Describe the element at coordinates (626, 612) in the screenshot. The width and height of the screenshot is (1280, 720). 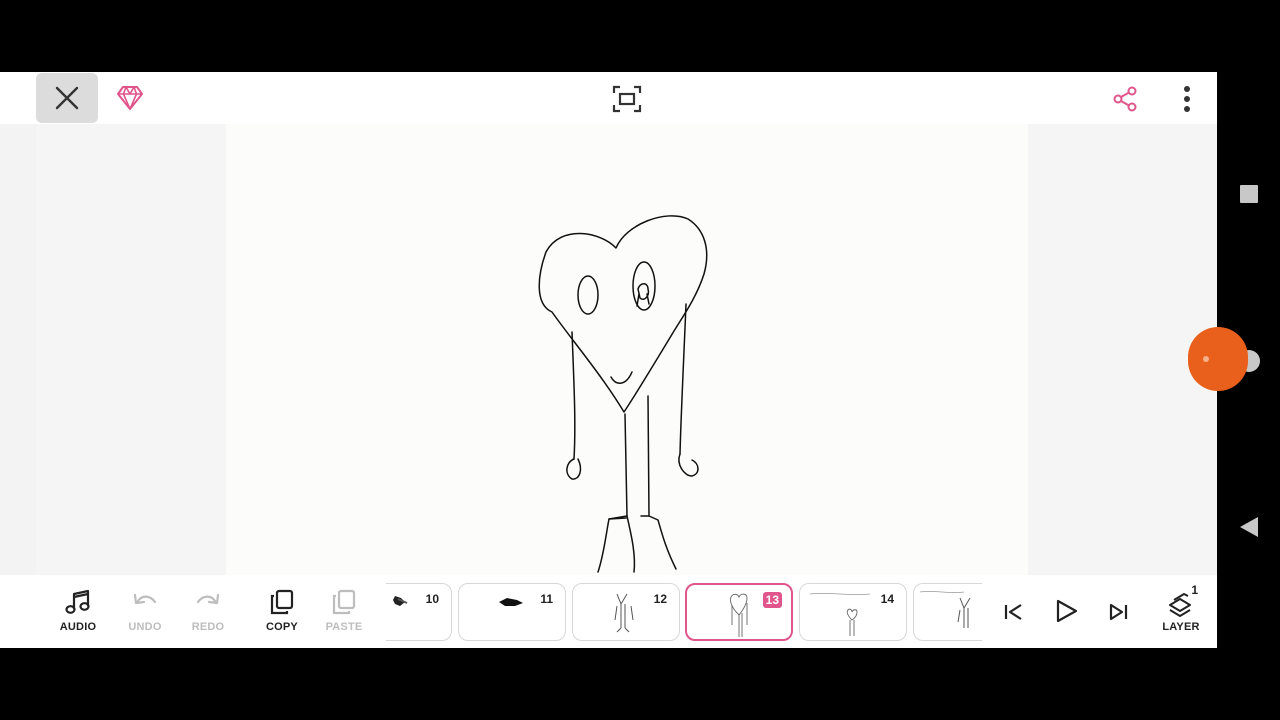
I see `frame-thumbnail-12: 12` at that location.